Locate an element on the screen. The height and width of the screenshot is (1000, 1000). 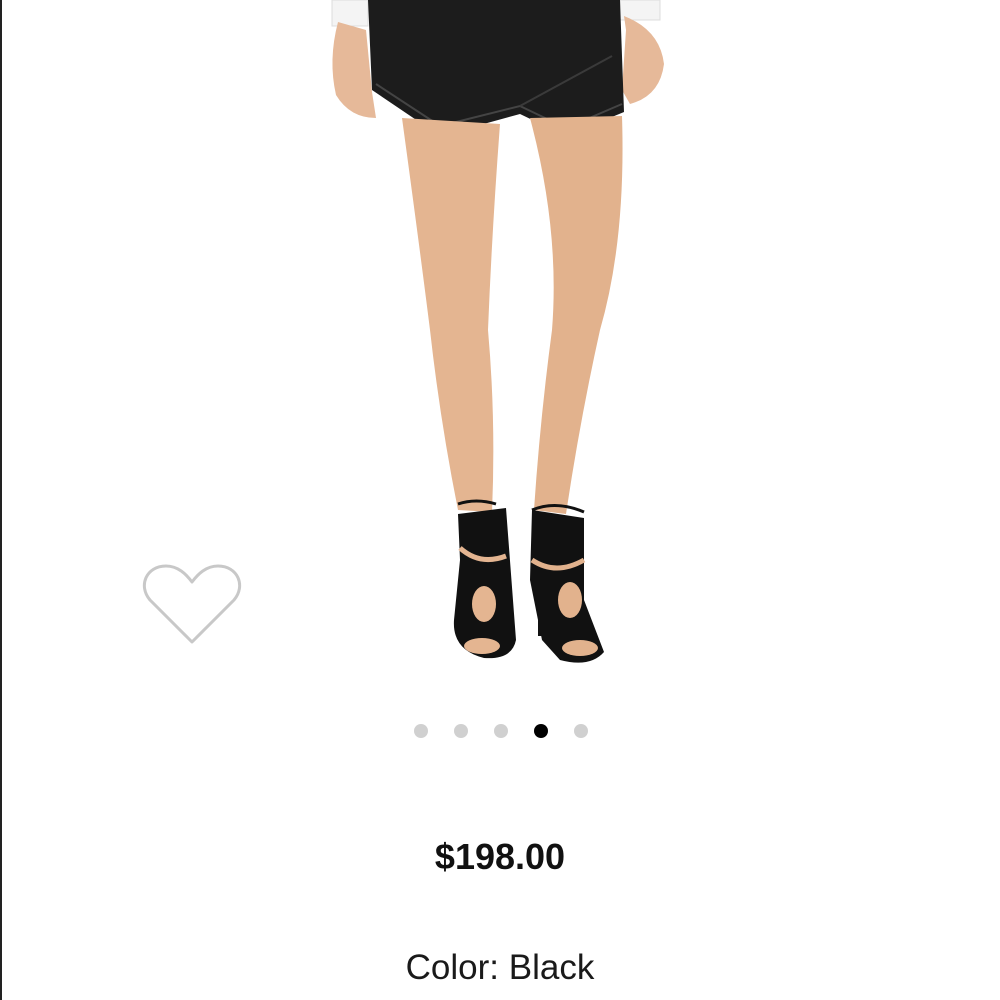
product-price: $198.00 is located at coordinates (500, 856).